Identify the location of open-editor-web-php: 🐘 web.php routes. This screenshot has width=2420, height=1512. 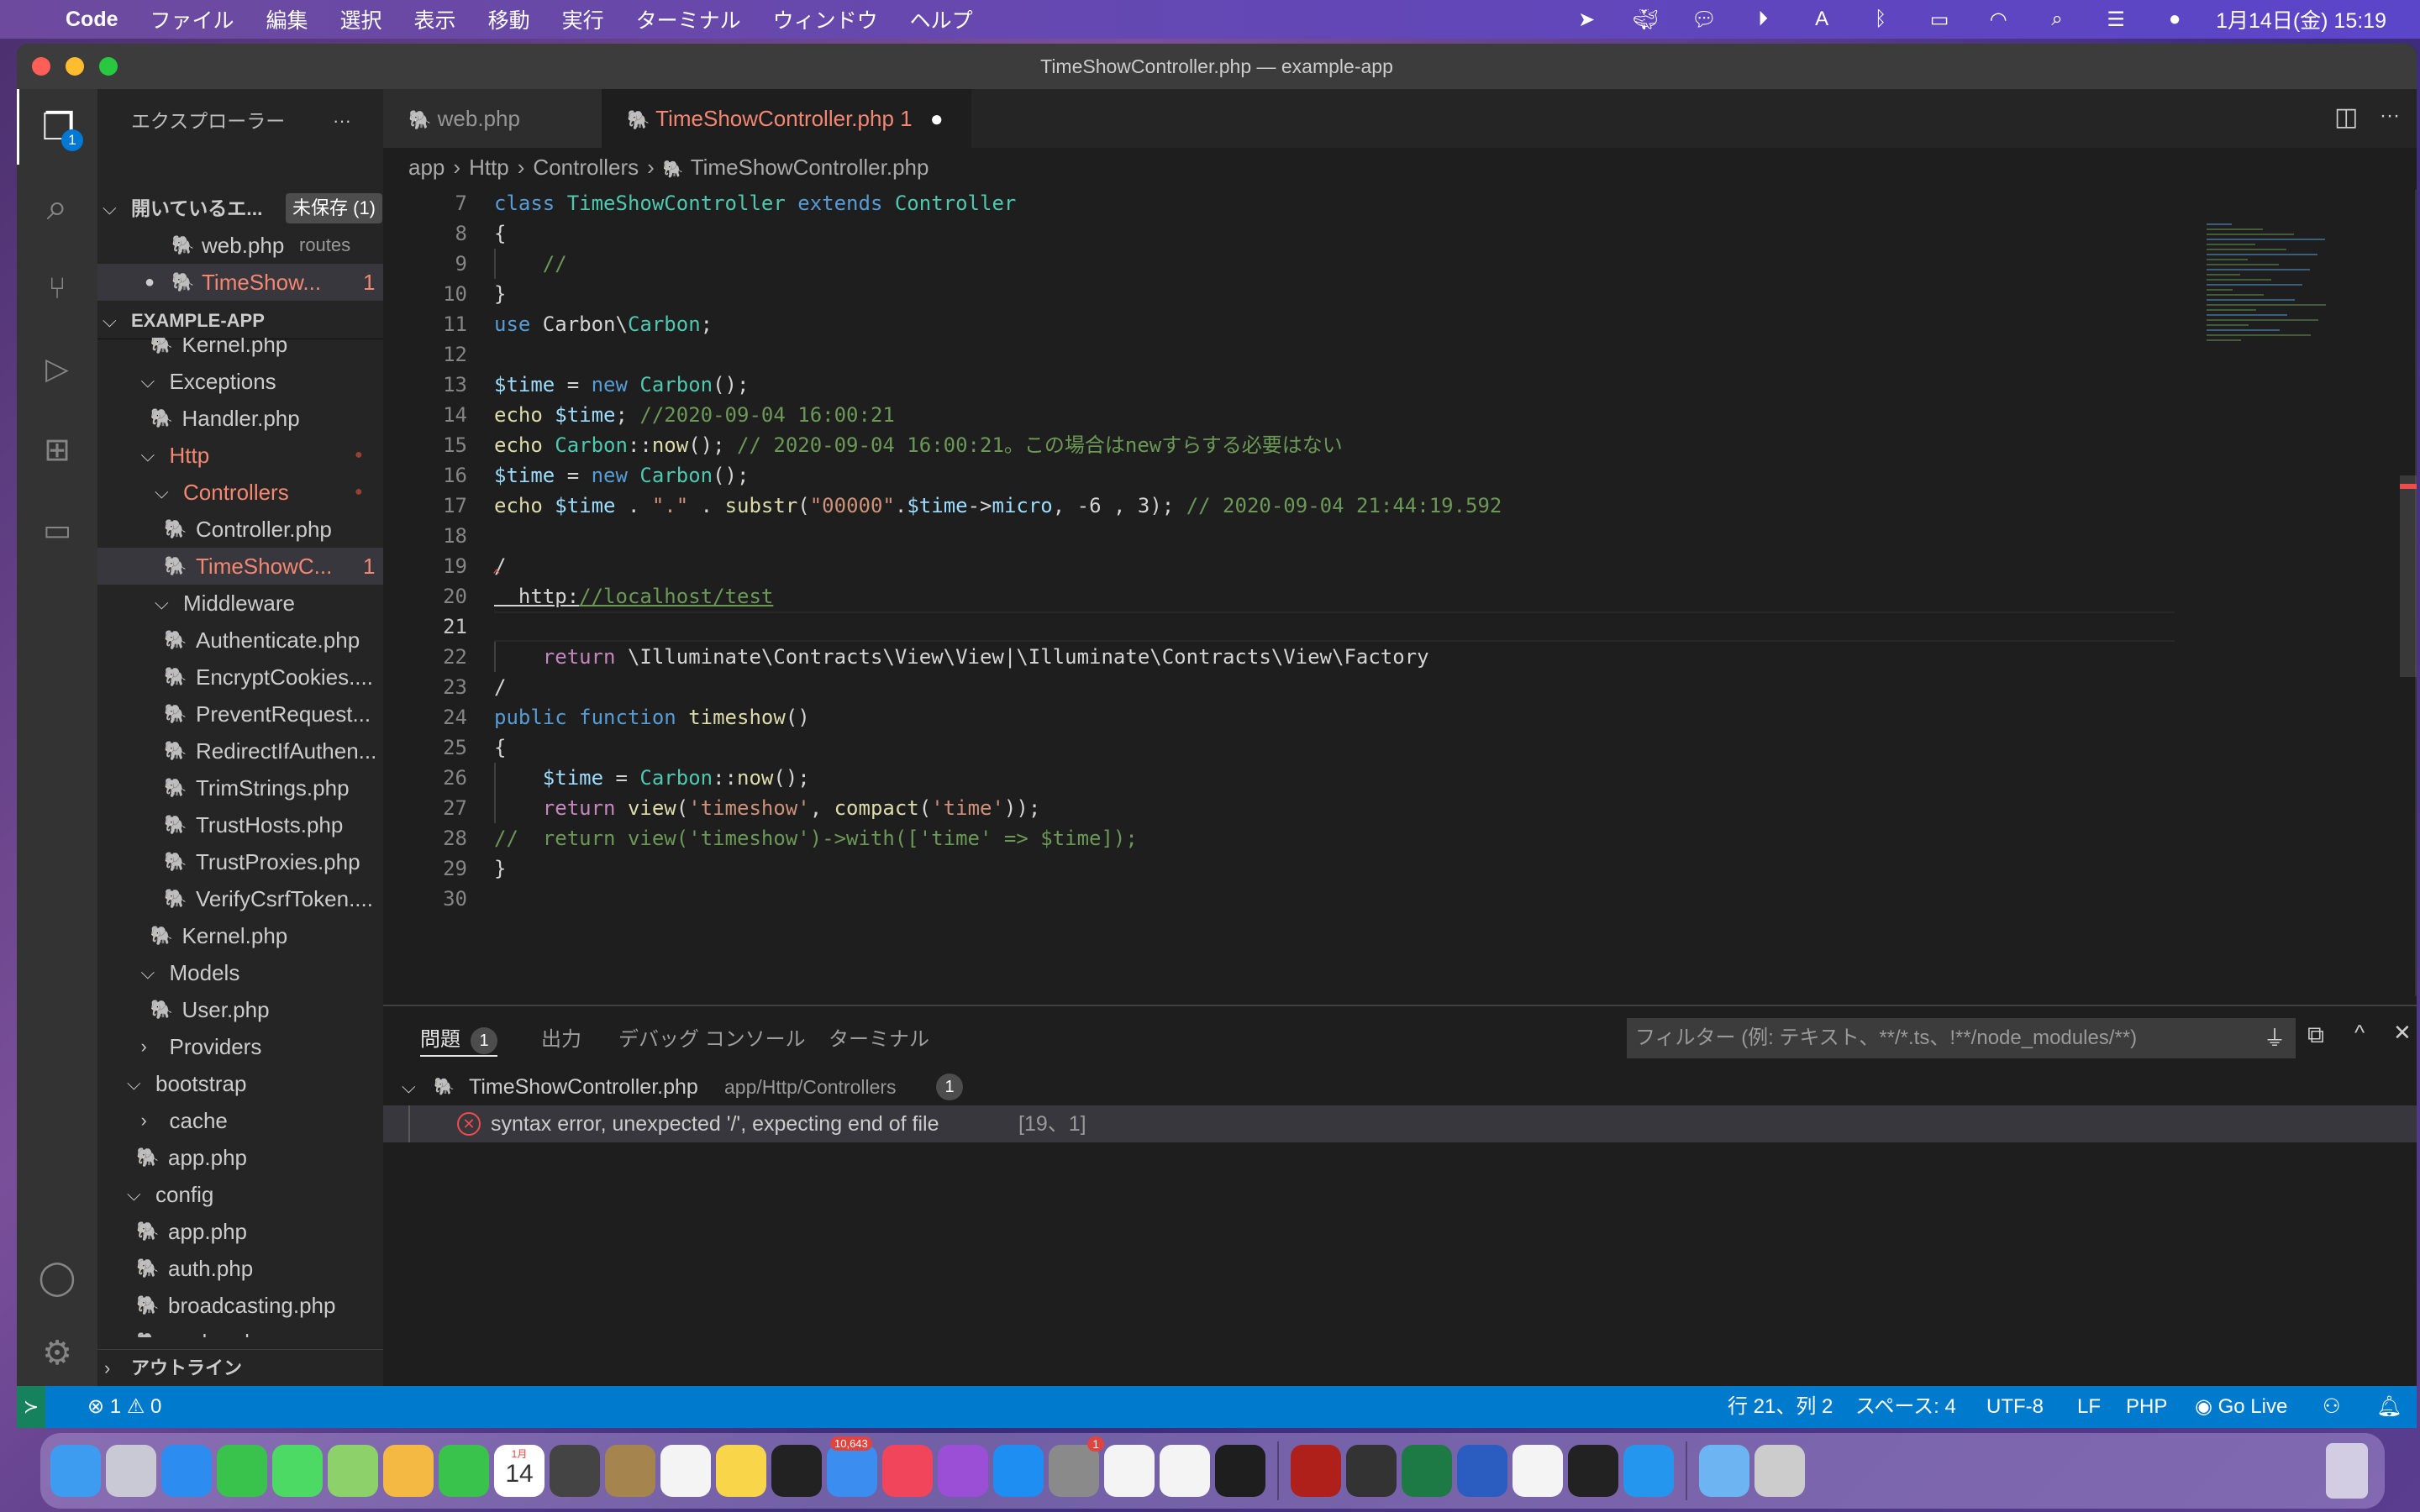
(240, 245).